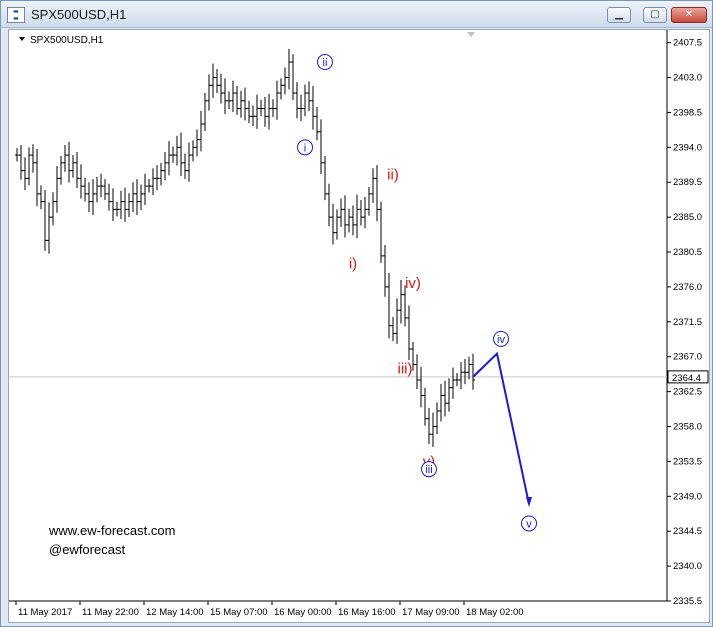 The width and height of the screenshot is (713, 627). What do you see at coordinates (687, 496) in the screenshot?
I see `y-tick-label: 2349.0` at bounding box center [687, 496].